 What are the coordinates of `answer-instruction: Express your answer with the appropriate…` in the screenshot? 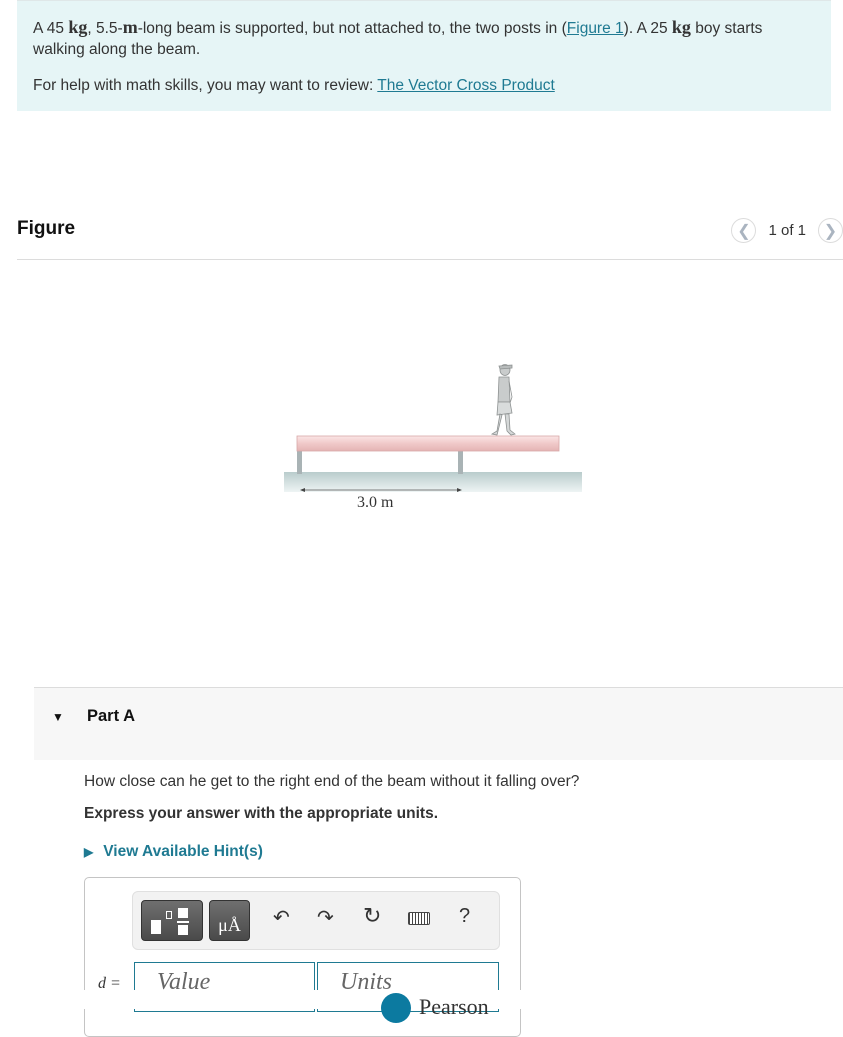 It's located at (261, 813).